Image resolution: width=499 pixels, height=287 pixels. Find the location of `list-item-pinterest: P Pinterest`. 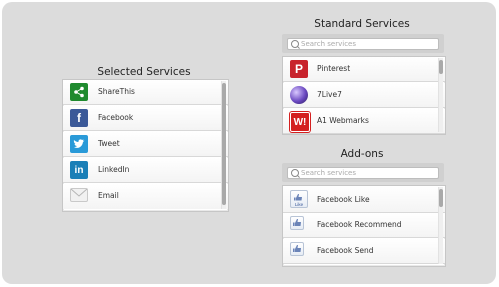

list-item-pinterest: P Pinterest is located at coordinates (364, 69).